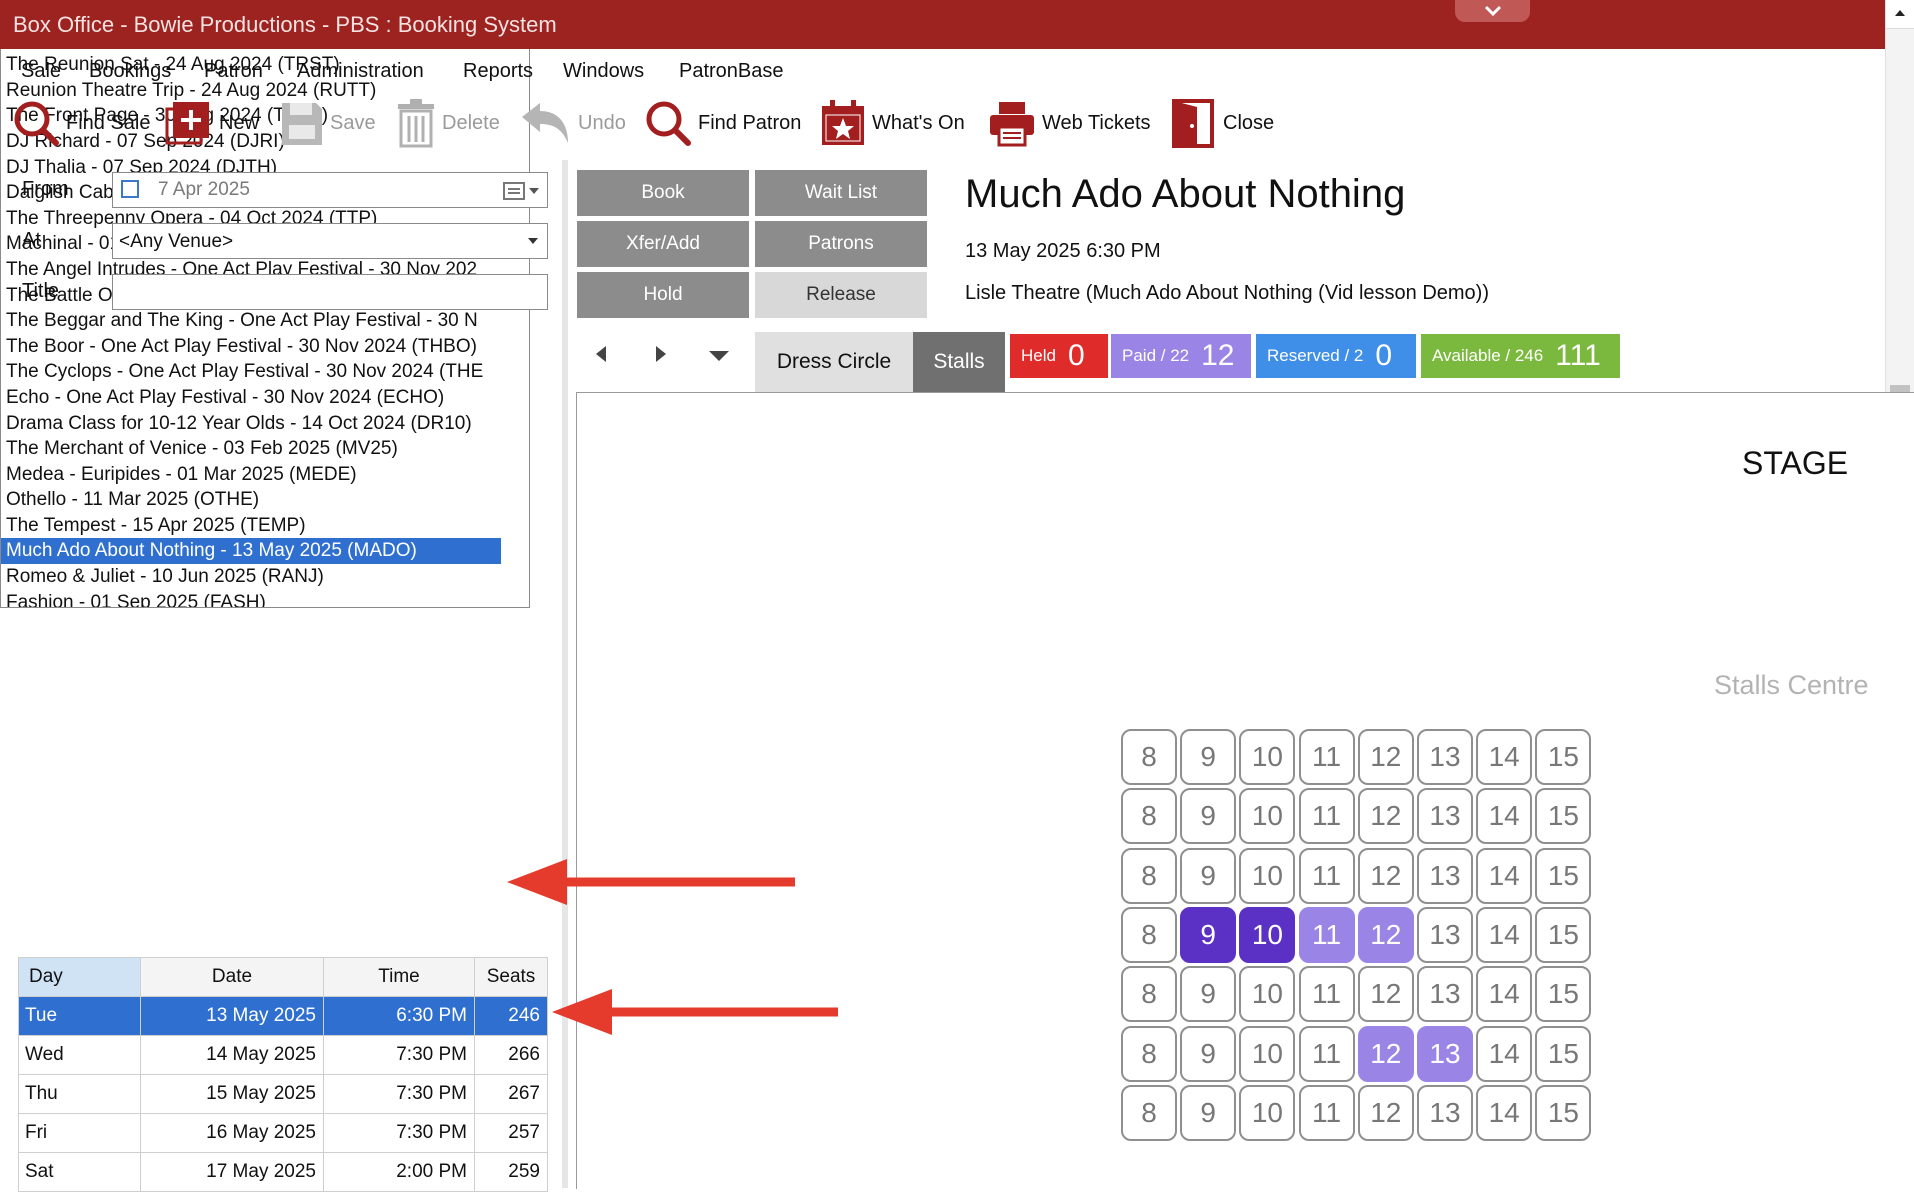  What do you see at coordinates (81, 123) in the screenshot?
I see `find-sale-button: Find Sale` at bounding box center [81, 123].